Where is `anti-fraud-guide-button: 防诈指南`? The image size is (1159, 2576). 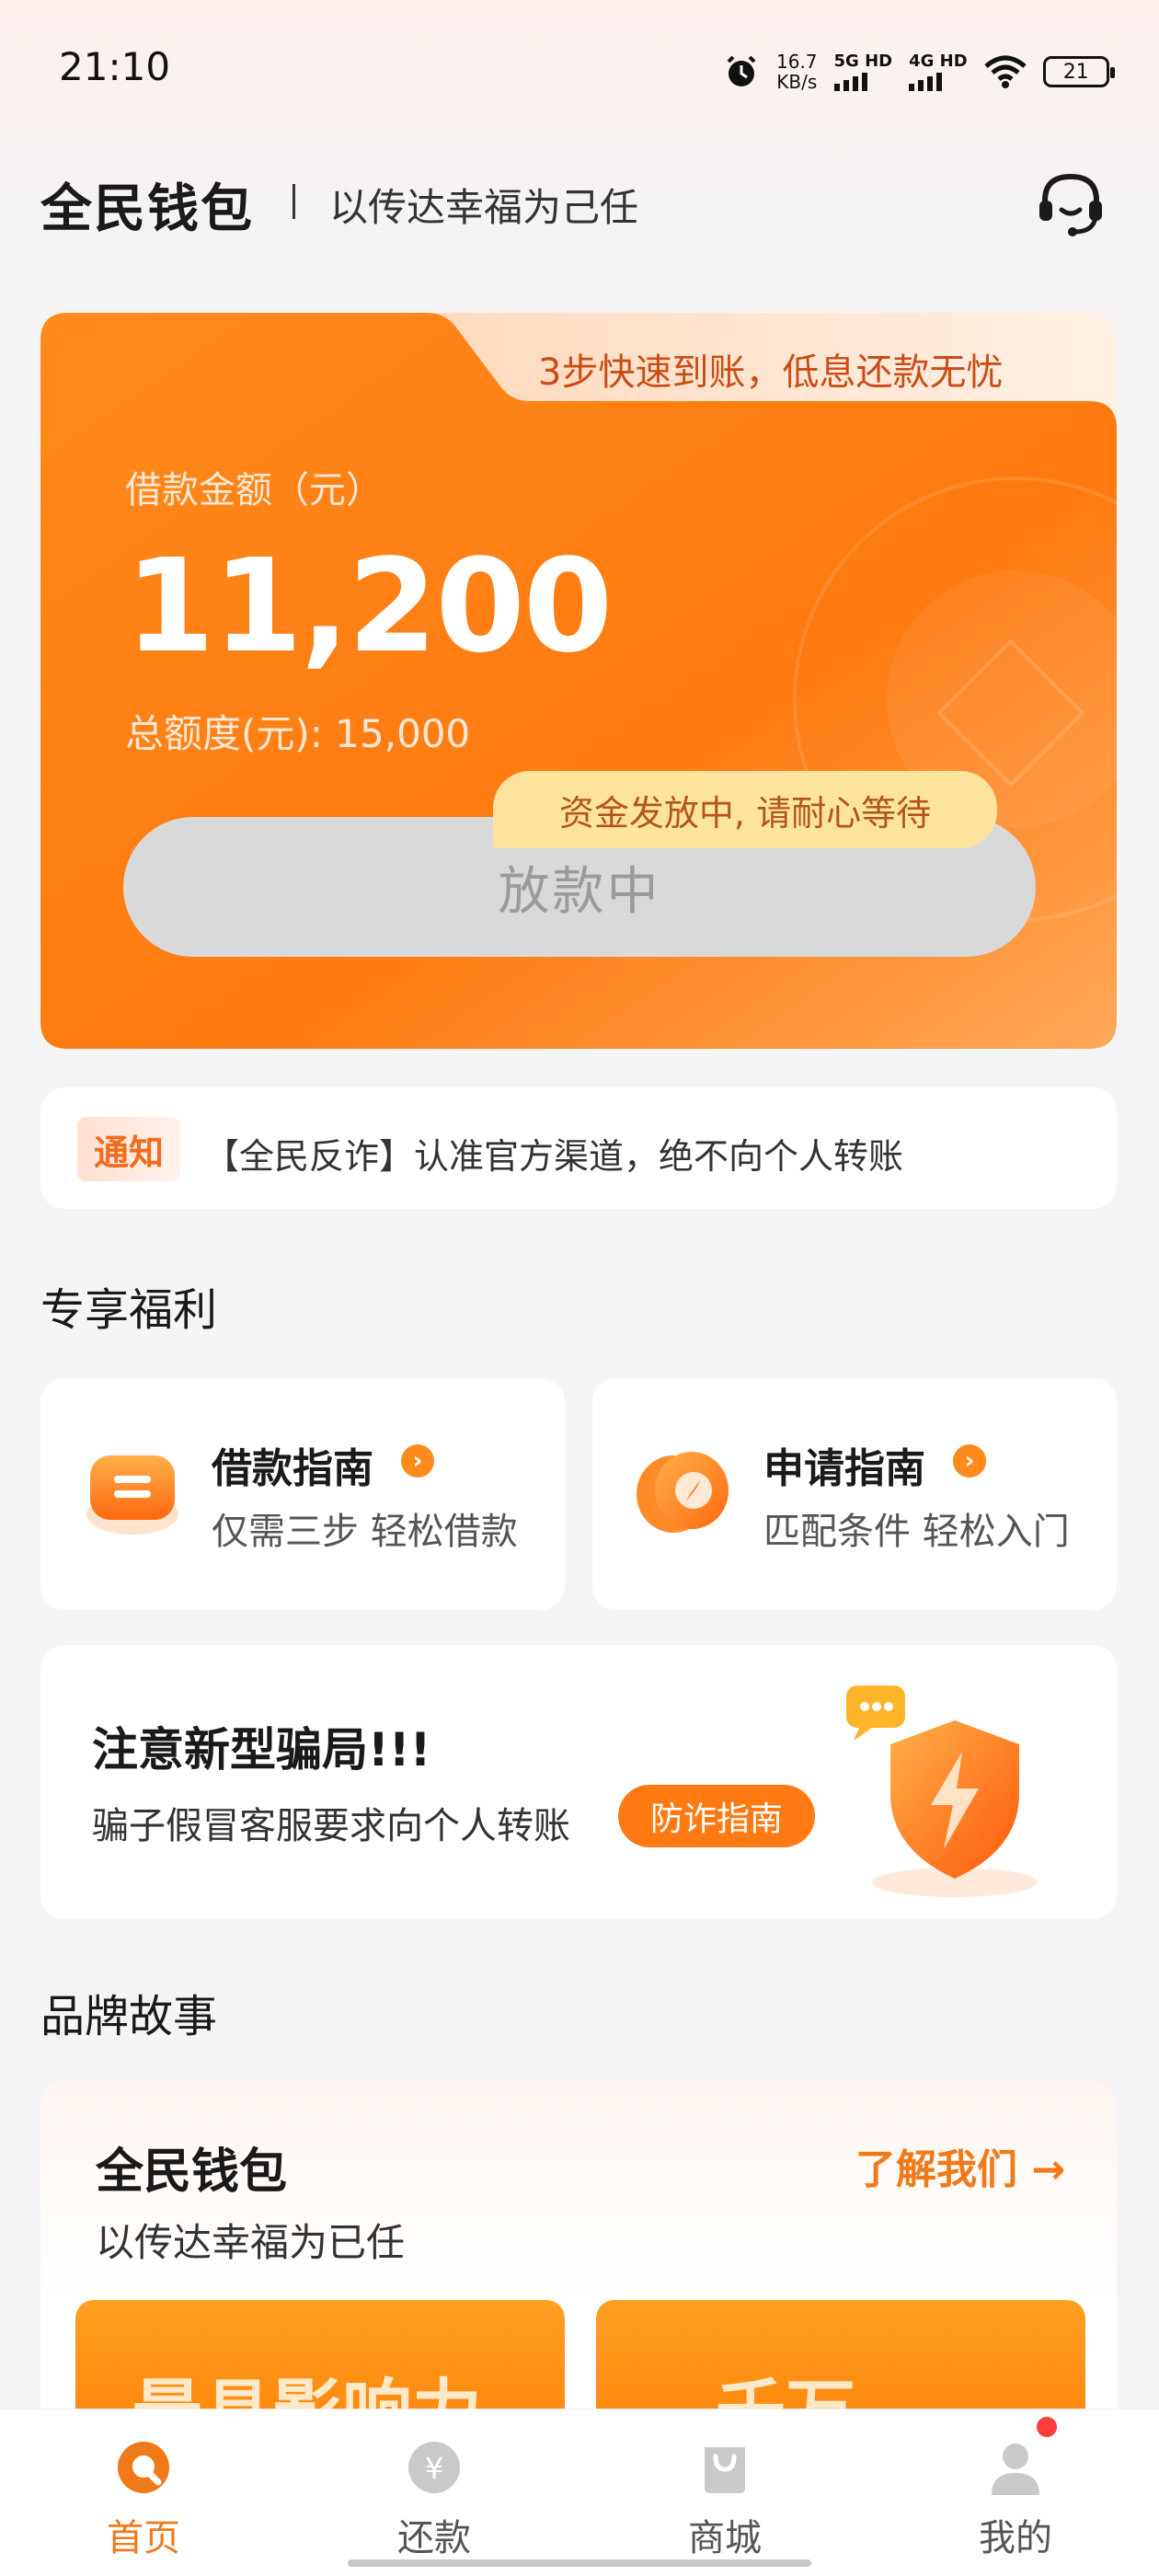
anti-fraud-guide-button: 防诈指南 is located at coordinates (716, 1816).